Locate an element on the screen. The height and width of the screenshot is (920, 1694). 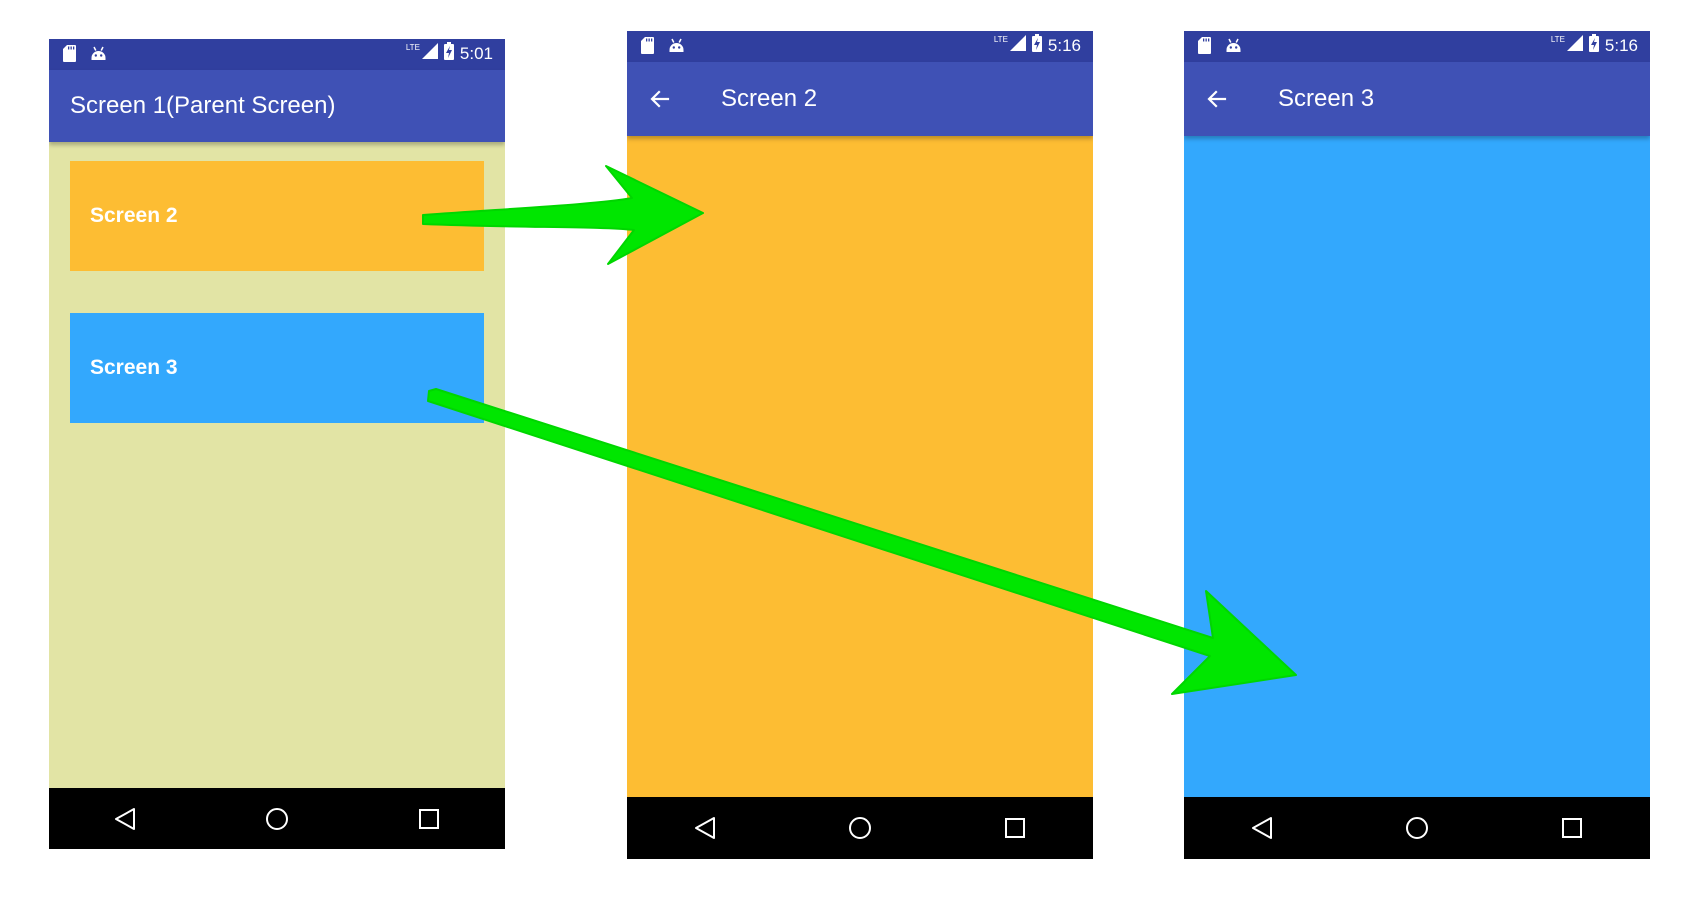
page-title: Screen 3 is located at coordinates (1326, 98).